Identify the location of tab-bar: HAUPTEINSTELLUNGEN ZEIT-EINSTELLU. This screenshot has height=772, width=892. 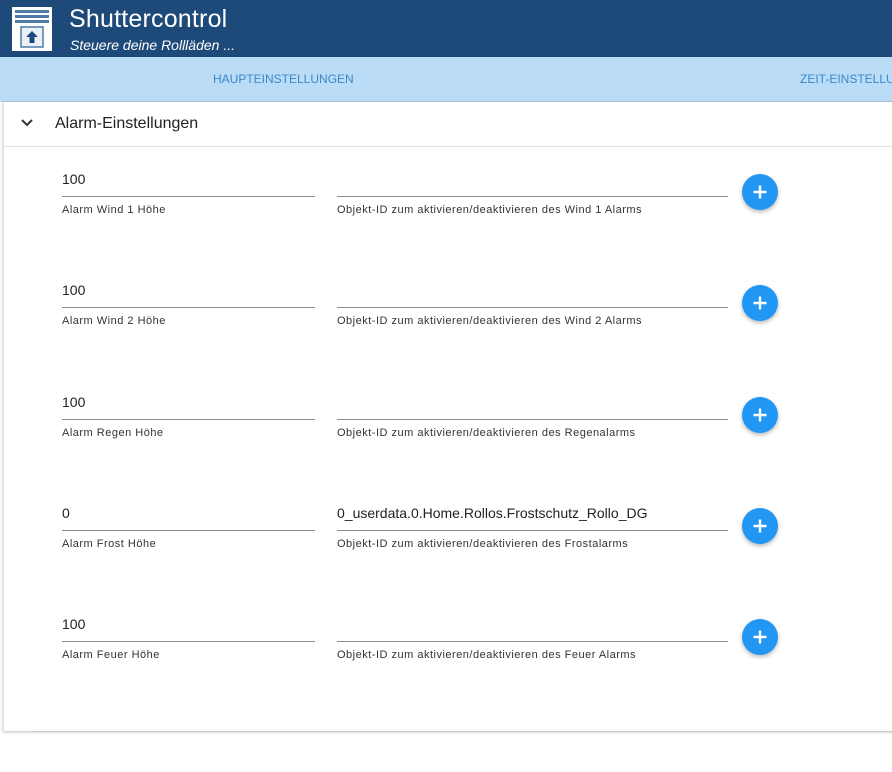
(446, 79).